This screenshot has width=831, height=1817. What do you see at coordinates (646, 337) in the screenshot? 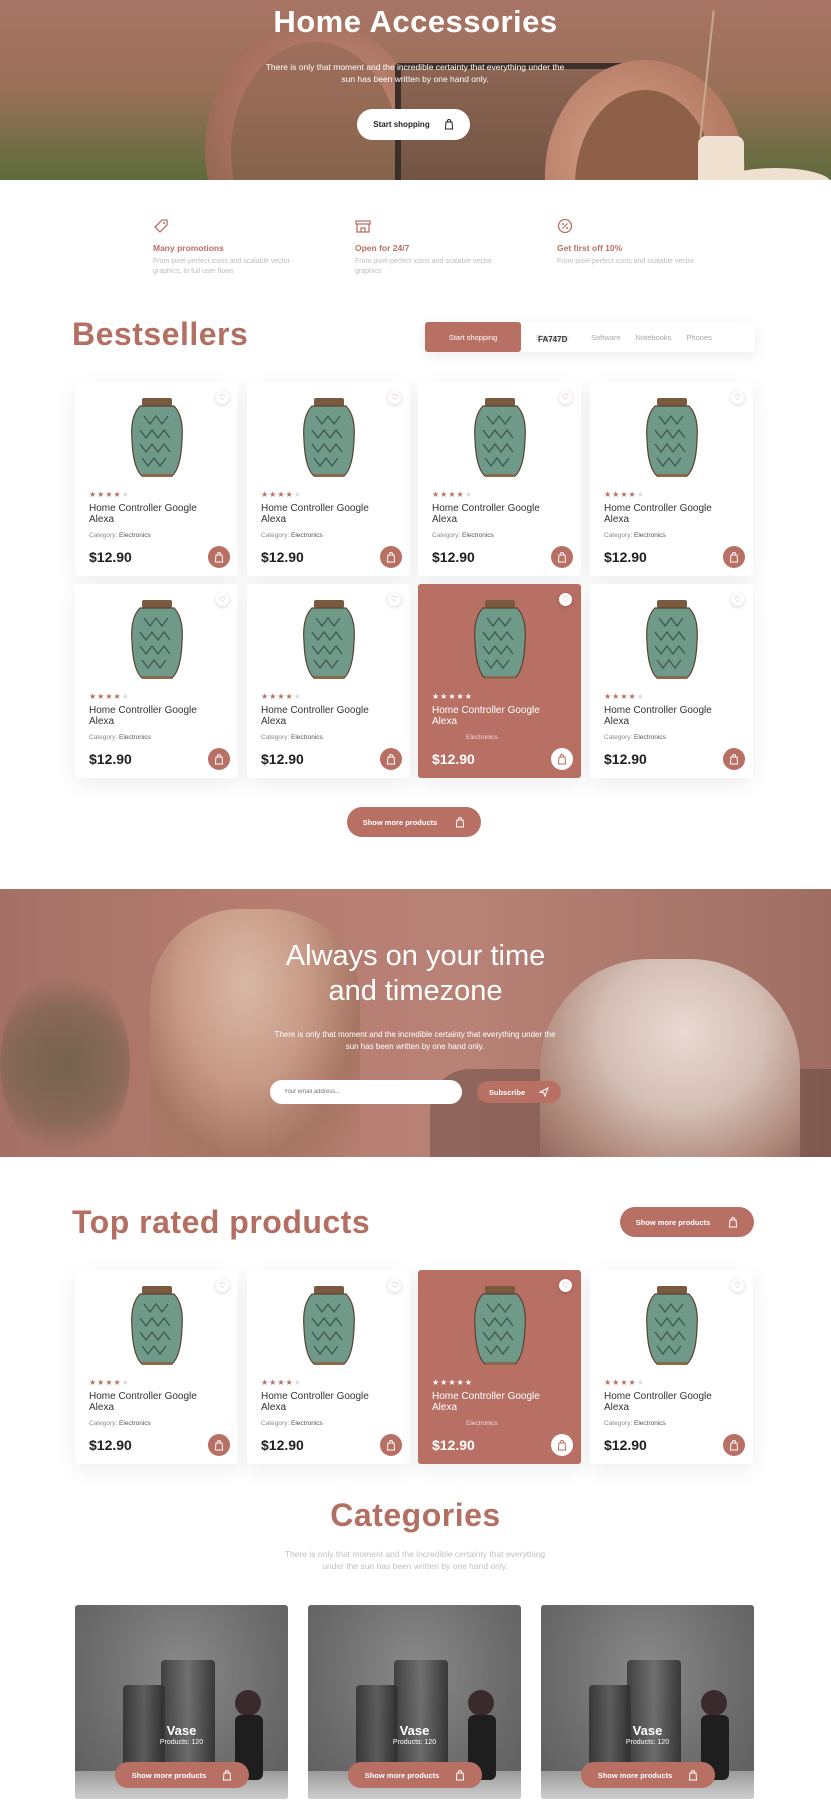
I see `tab-notebooks: Notebooks` at bounding box center [646, 337].